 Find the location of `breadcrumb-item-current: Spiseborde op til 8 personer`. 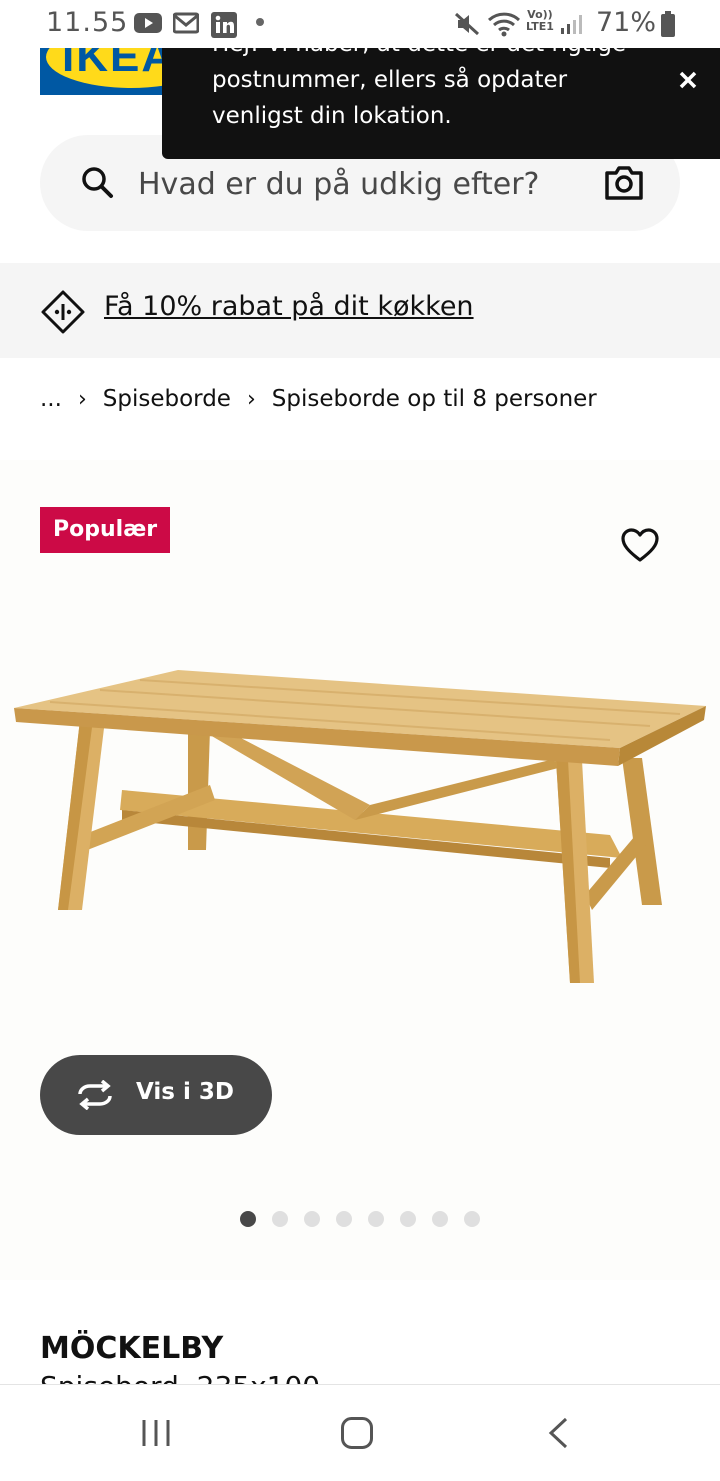

breadcrumb-item-current: Spiseborde op til 8 personer is located at coordinates (434, 399).